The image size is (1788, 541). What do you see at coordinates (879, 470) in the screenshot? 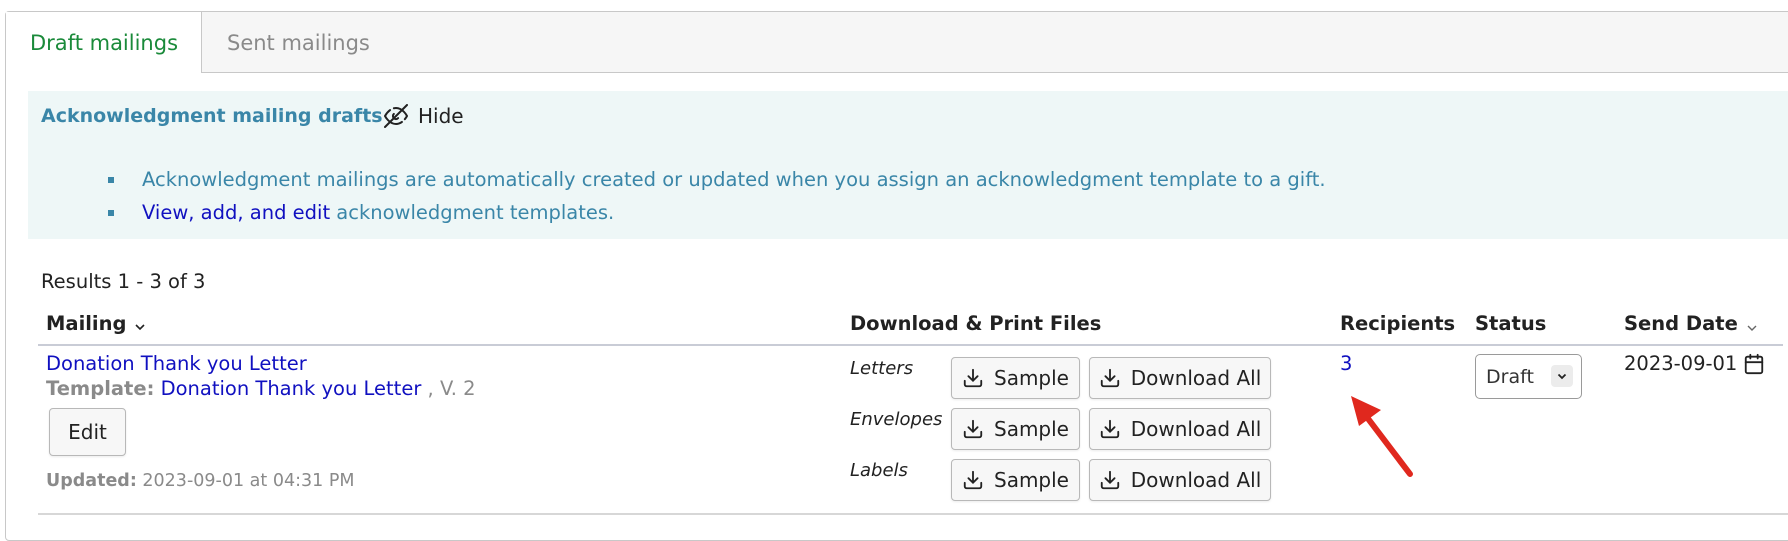
I see `file-type-labels: Labels` at bounding box center [879, 470].